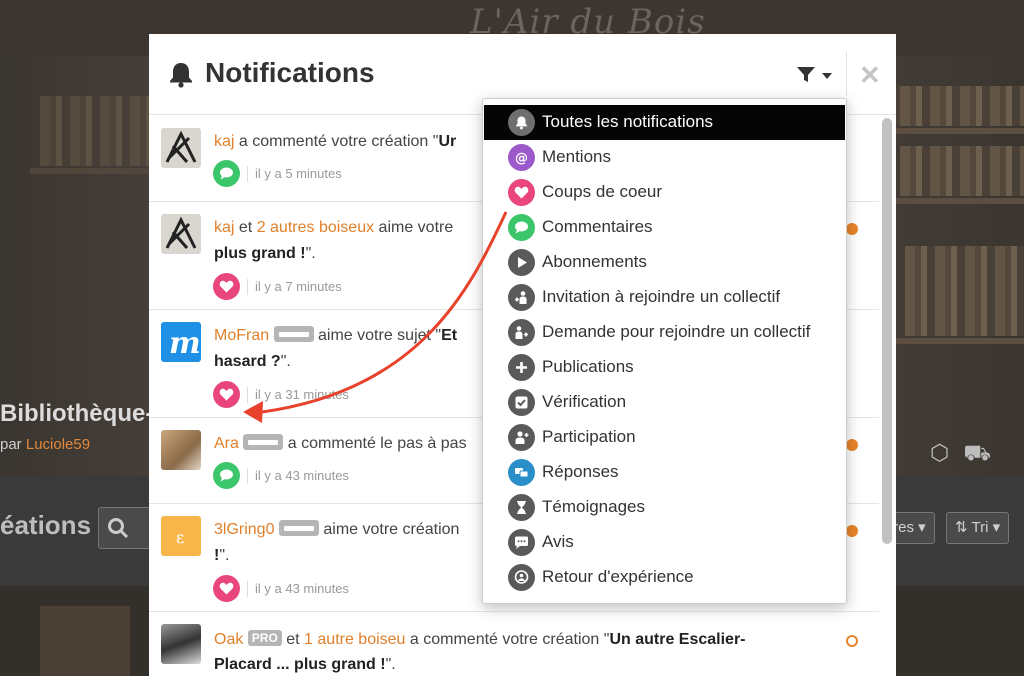 Image resolution: width=1024 pixels, height=676 pixels. What do you see at coordinates (77, 413) in the screenshot?
I see `project-title: Bibliothèque-` at bounding box center [77, 413].